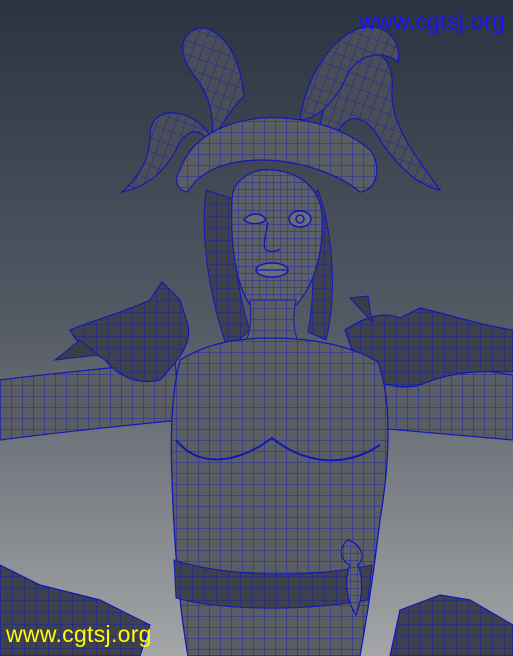 Image resolution: width=513 pixels, height=656 pixels. What do you see at coordinates (432, 21) in the screenshot?
I see `watermark-top: www.cgtsj.org` at bounding box center [432, 21].